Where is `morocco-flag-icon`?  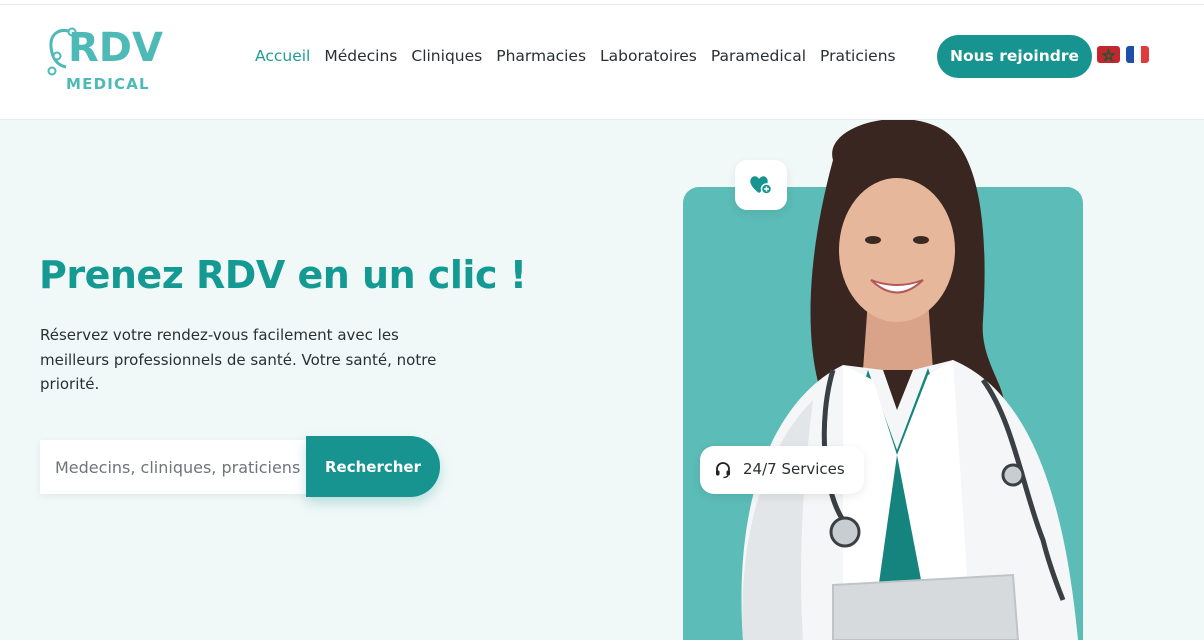
morocco-flag-icon is located at coordinates (1108, 54).